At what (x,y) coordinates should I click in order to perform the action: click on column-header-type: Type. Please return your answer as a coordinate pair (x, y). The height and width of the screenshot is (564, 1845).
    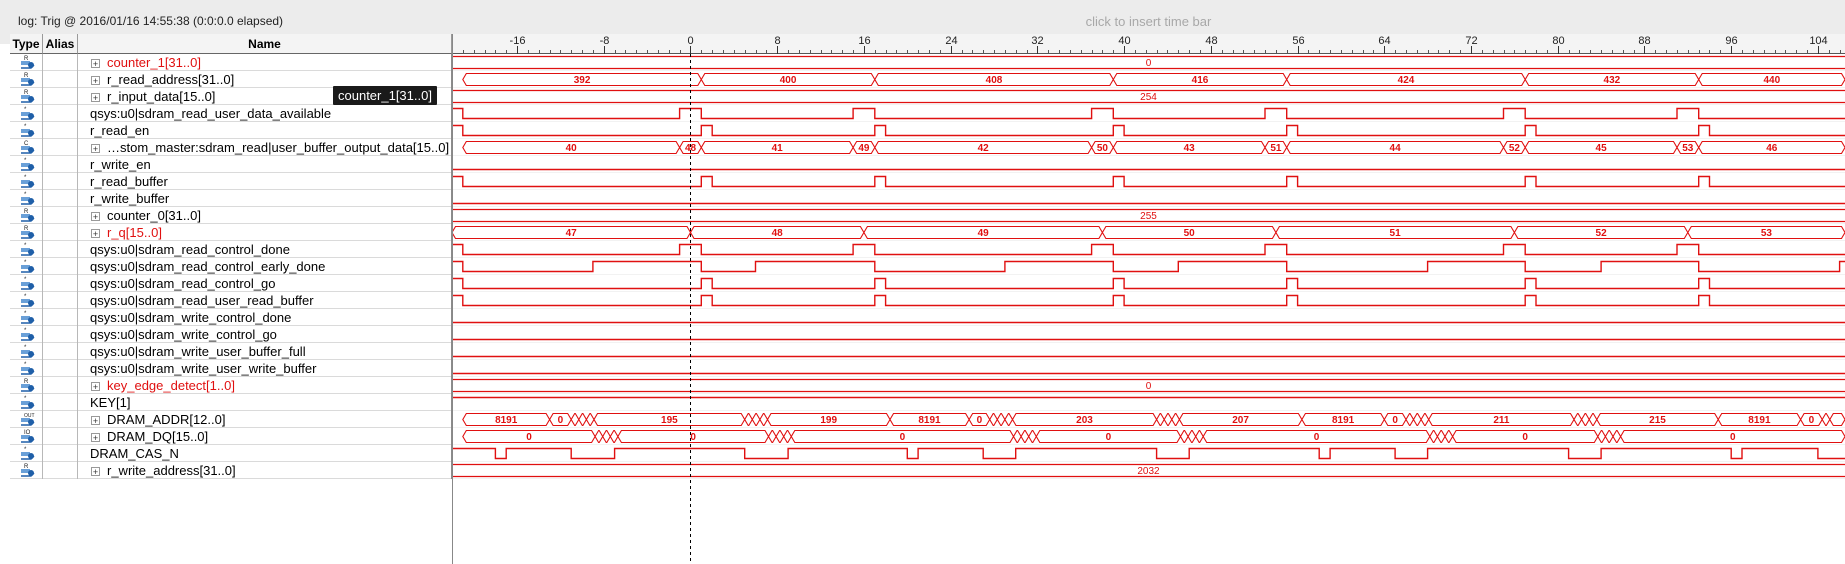
    Looking at the image, I should click on (26, 44).